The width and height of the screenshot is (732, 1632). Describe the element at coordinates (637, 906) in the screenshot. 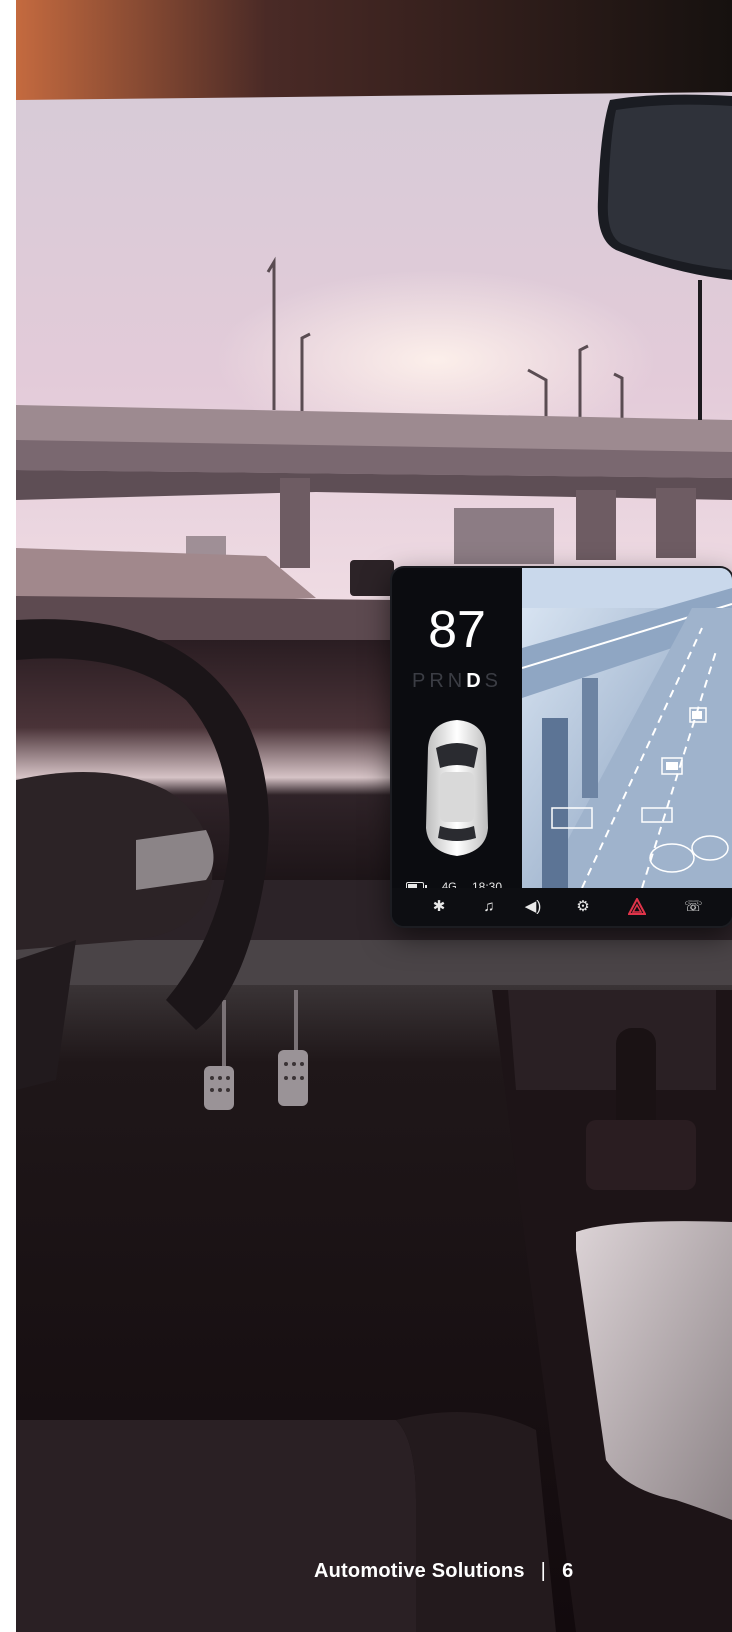

I see `hazard-icon` at that location.